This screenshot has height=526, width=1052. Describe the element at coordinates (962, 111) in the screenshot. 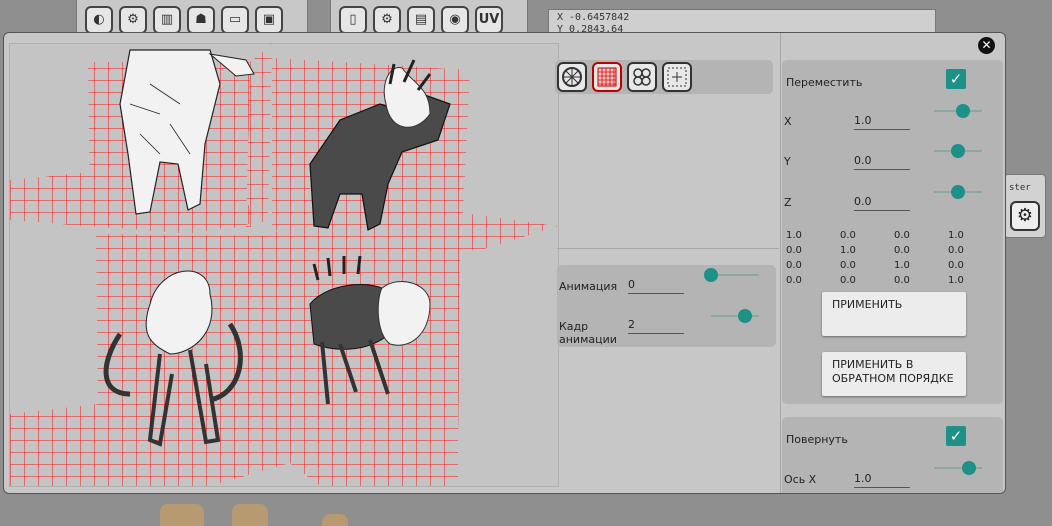

I see `x-slider-thumb` at that location.